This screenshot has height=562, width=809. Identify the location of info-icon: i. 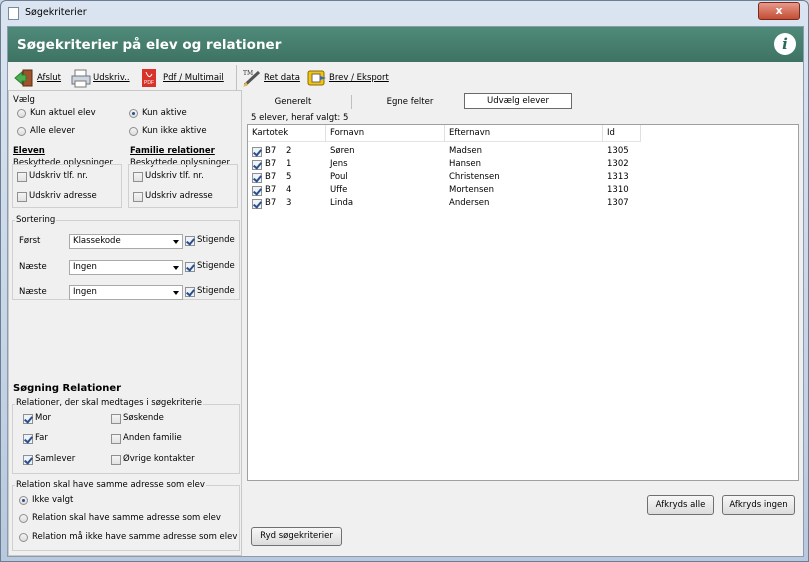
(785, 44).